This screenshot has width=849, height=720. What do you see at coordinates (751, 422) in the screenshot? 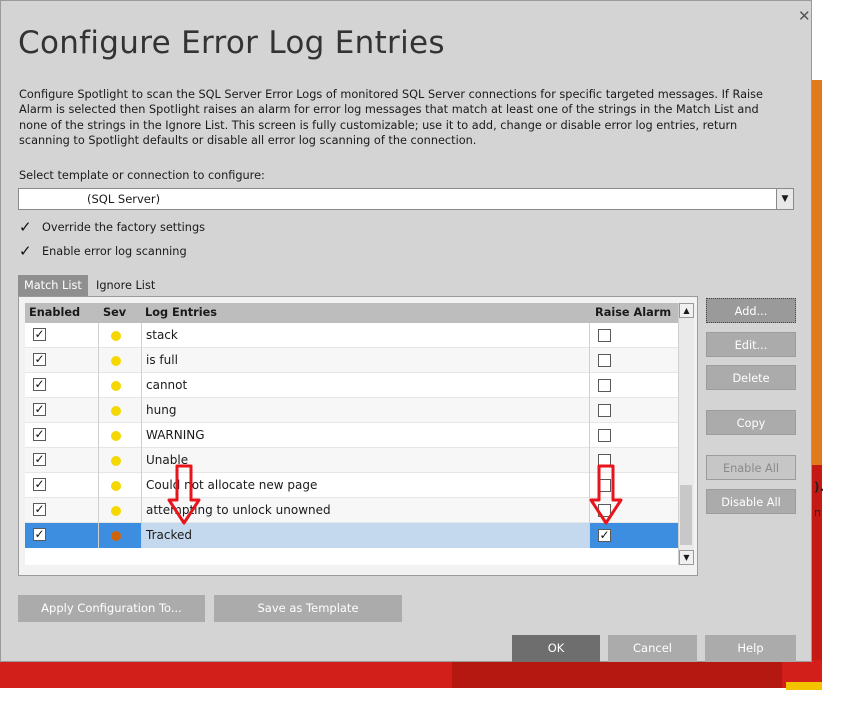
I see `copy-button: Copy` at bounding box center [751, 422].